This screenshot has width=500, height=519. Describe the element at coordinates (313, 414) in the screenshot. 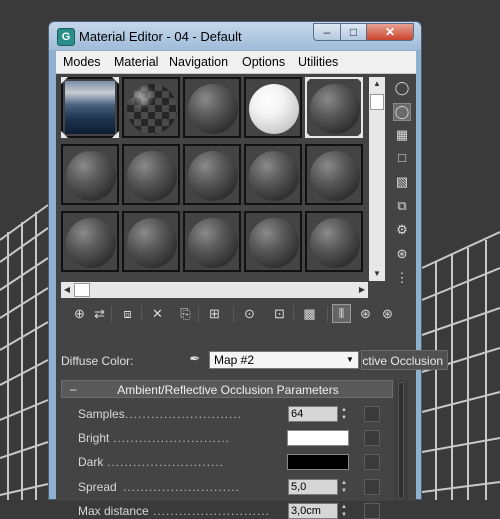

I see `param-value-field: 64` at that location.